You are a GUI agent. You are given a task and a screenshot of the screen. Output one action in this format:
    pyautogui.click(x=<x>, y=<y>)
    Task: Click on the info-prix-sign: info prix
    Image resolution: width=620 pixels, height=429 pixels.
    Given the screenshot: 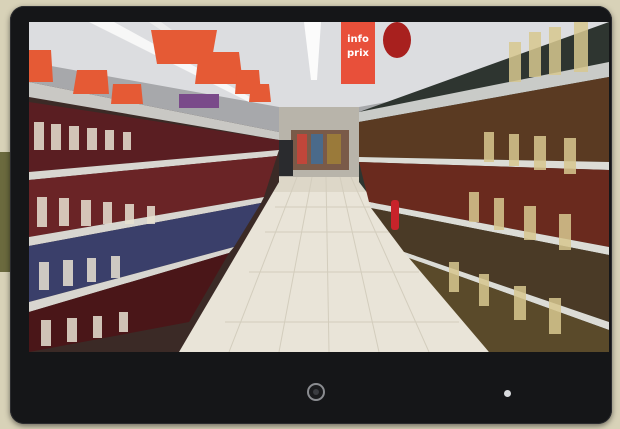 What is the action you would take?
    pyautogui.click(x=358, y=53)
    